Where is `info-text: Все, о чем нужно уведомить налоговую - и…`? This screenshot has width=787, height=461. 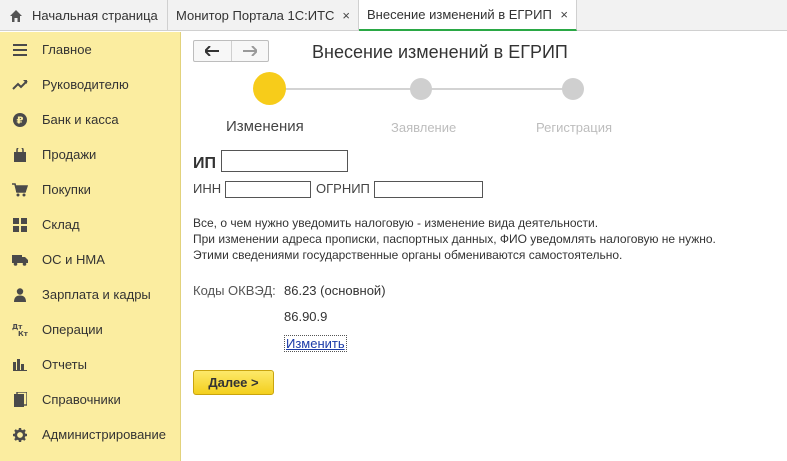
info-text: Все, о чем нужно уведомить налоговую - и… is located at coordinates (454, 239).